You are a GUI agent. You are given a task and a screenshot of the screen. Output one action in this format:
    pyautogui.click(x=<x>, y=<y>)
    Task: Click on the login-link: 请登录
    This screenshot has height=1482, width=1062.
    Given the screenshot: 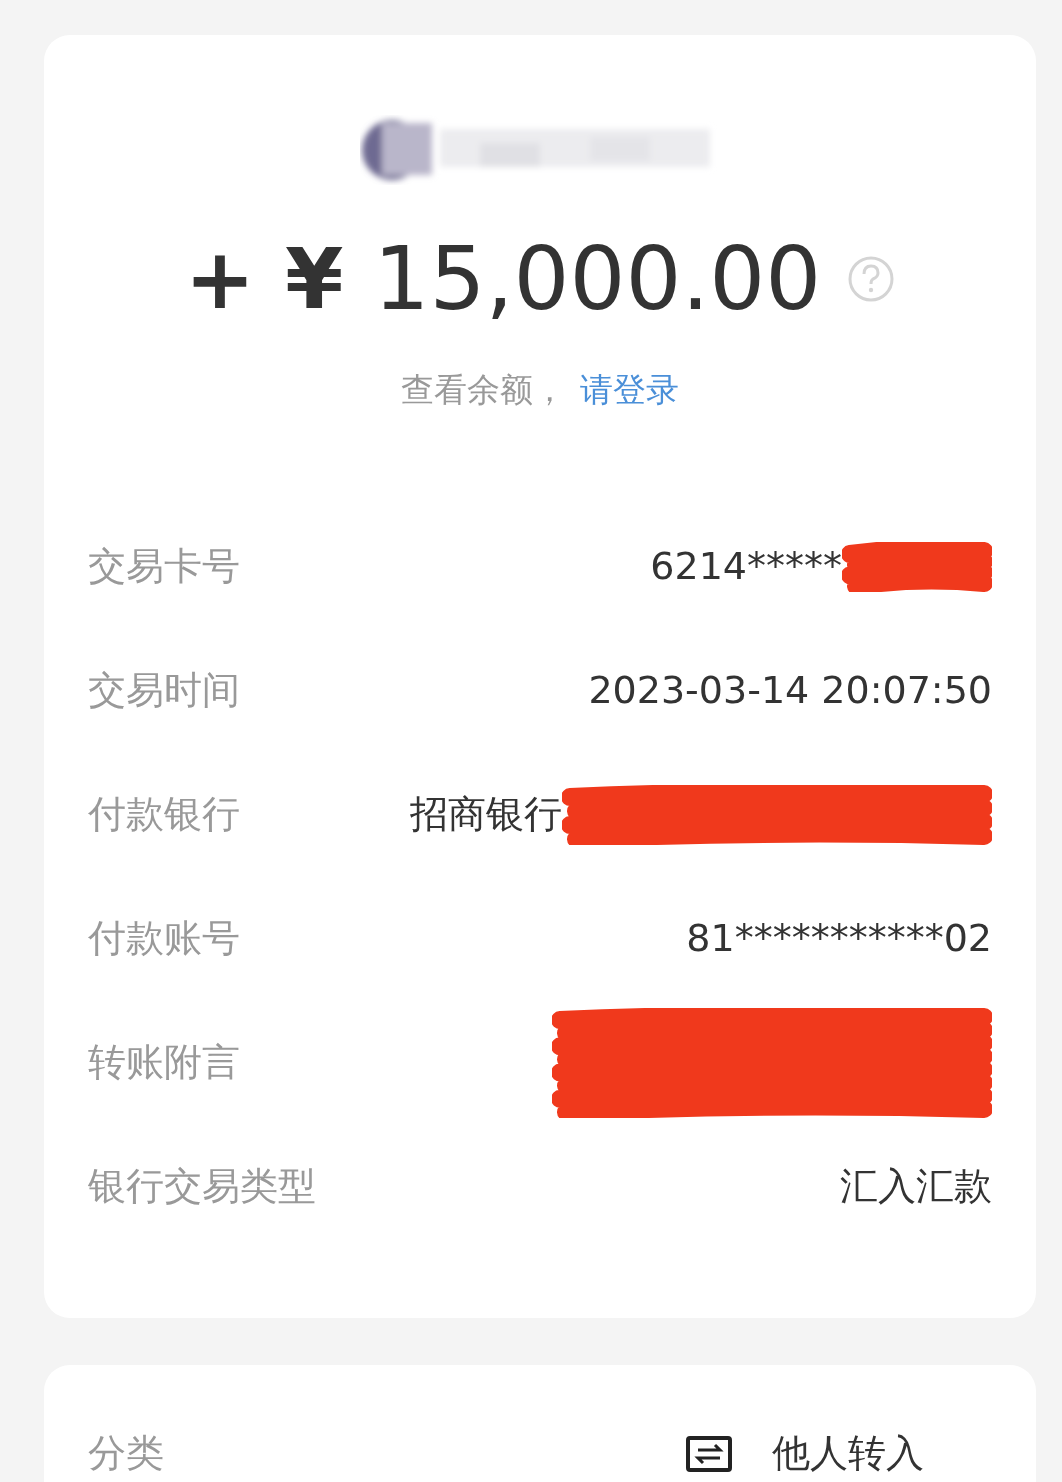 What is the action you would take?
    pyautogui.click(x=629, y=389)
    